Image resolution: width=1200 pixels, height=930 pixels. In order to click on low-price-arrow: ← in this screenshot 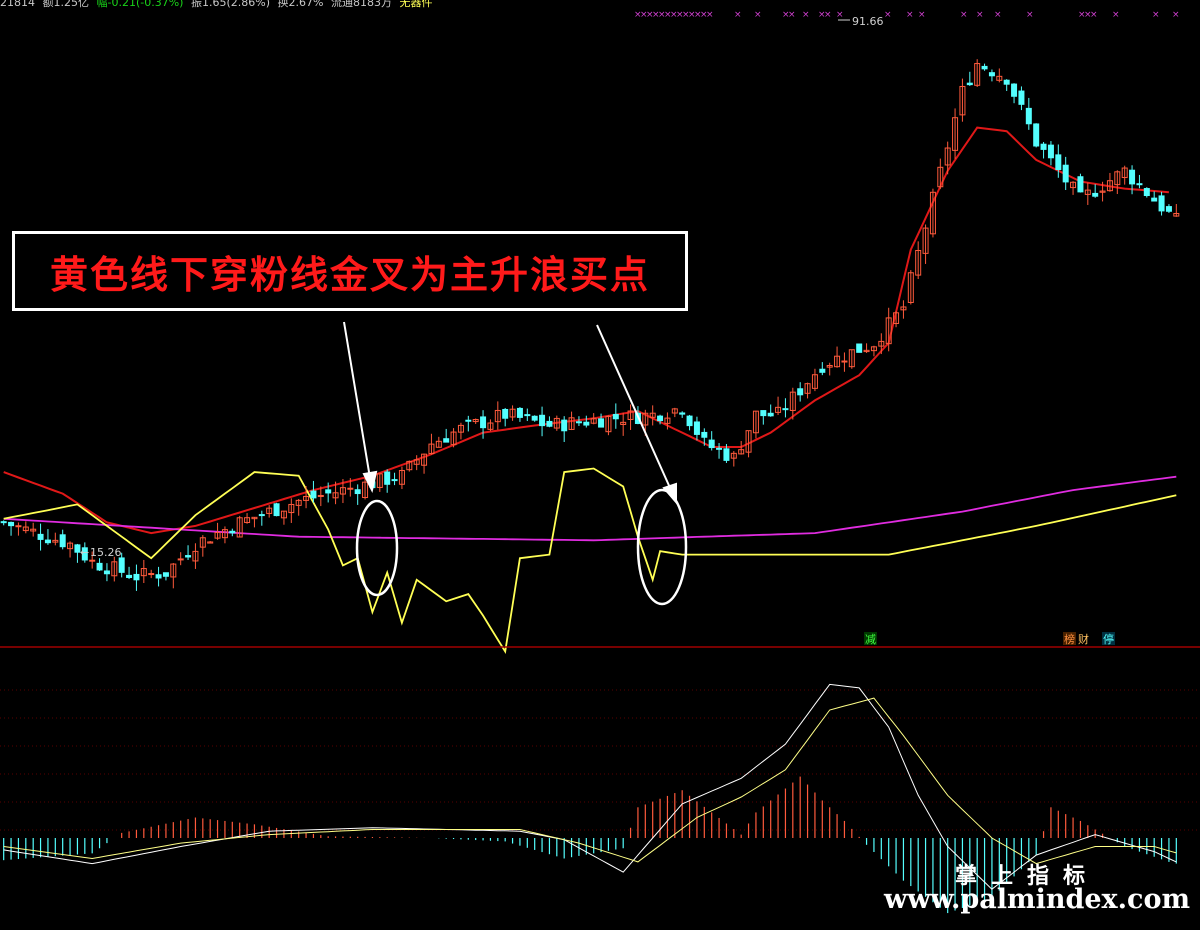, I will do `click(84, 552)`.